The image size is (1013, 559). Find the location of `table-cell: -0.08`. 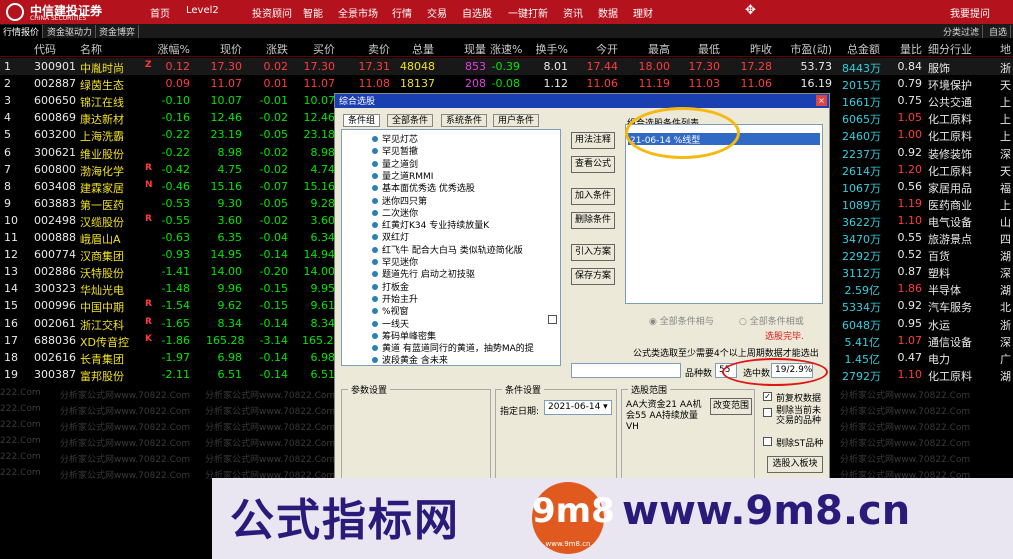

table-cell: -0.08 is located at coordinates (505, 84).